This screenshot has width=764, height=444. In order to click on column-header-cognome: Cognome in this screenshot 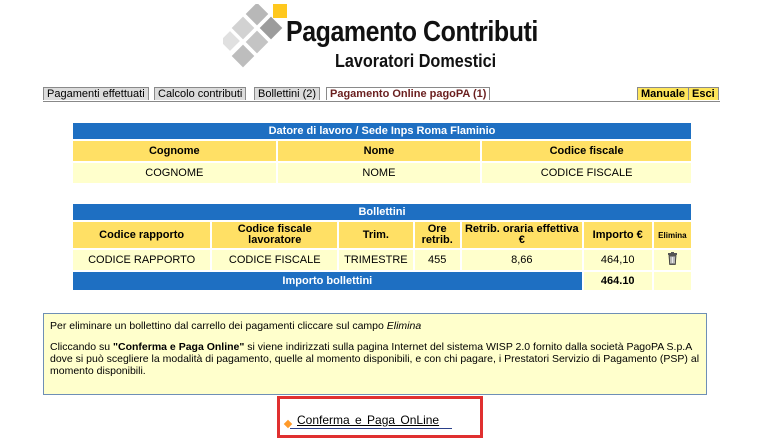, I will do `click(174, 151)`.